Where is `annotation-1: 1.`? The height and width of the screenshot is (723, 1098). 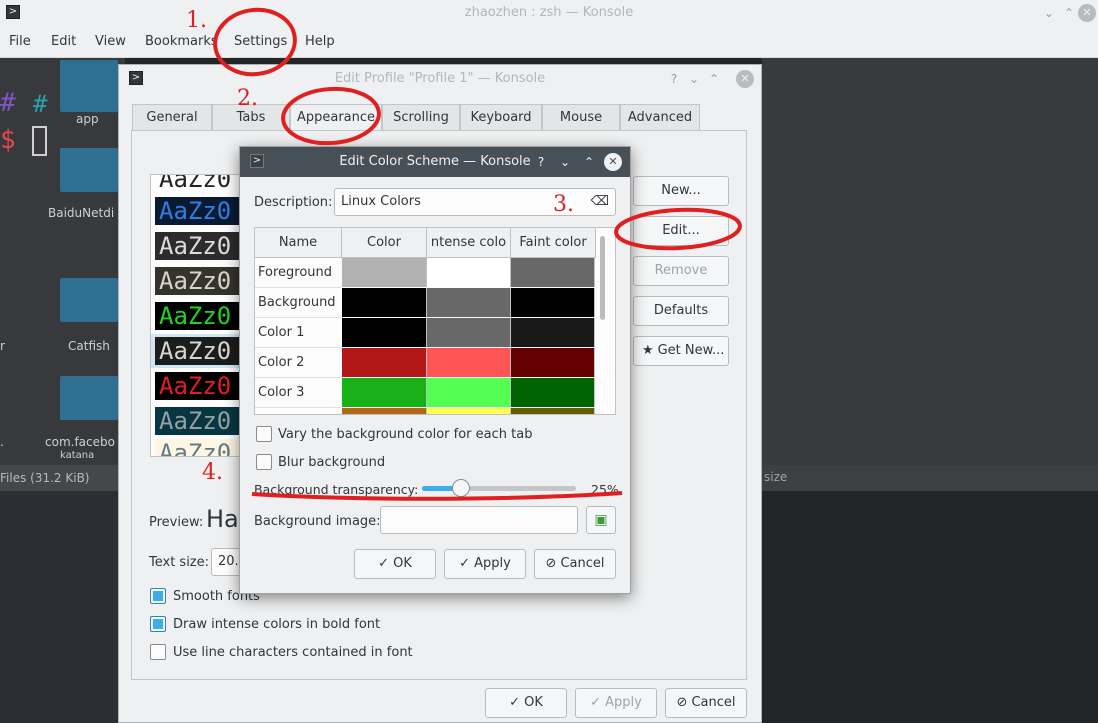 annotation-1: 1. is located at coordinates (196, 20).